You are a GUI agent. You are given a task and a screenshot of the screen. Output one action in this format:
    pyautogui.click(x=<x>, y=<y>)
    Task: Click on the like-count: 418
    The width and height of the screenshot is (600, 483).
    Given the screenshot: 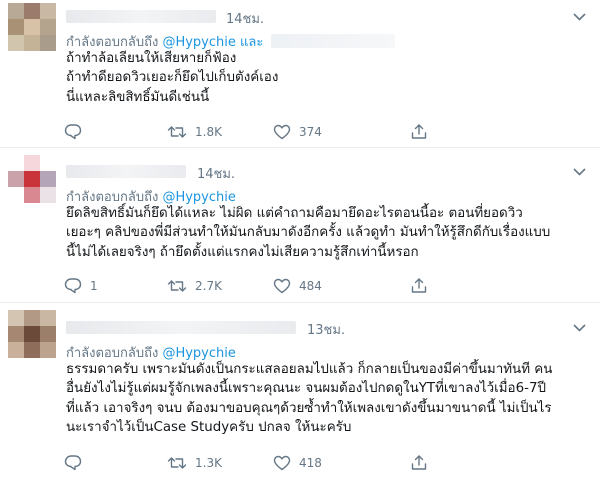 What is the action you would take?
    pyautogui.click(x=310, y=462)
    